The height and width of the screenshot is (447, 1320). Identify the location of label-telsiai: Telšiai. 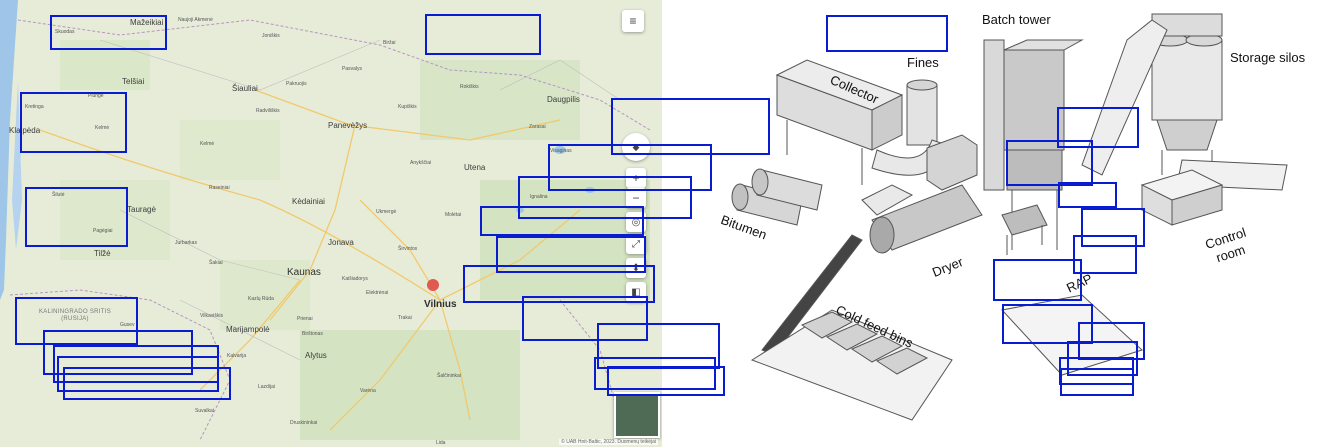
(133, 81).